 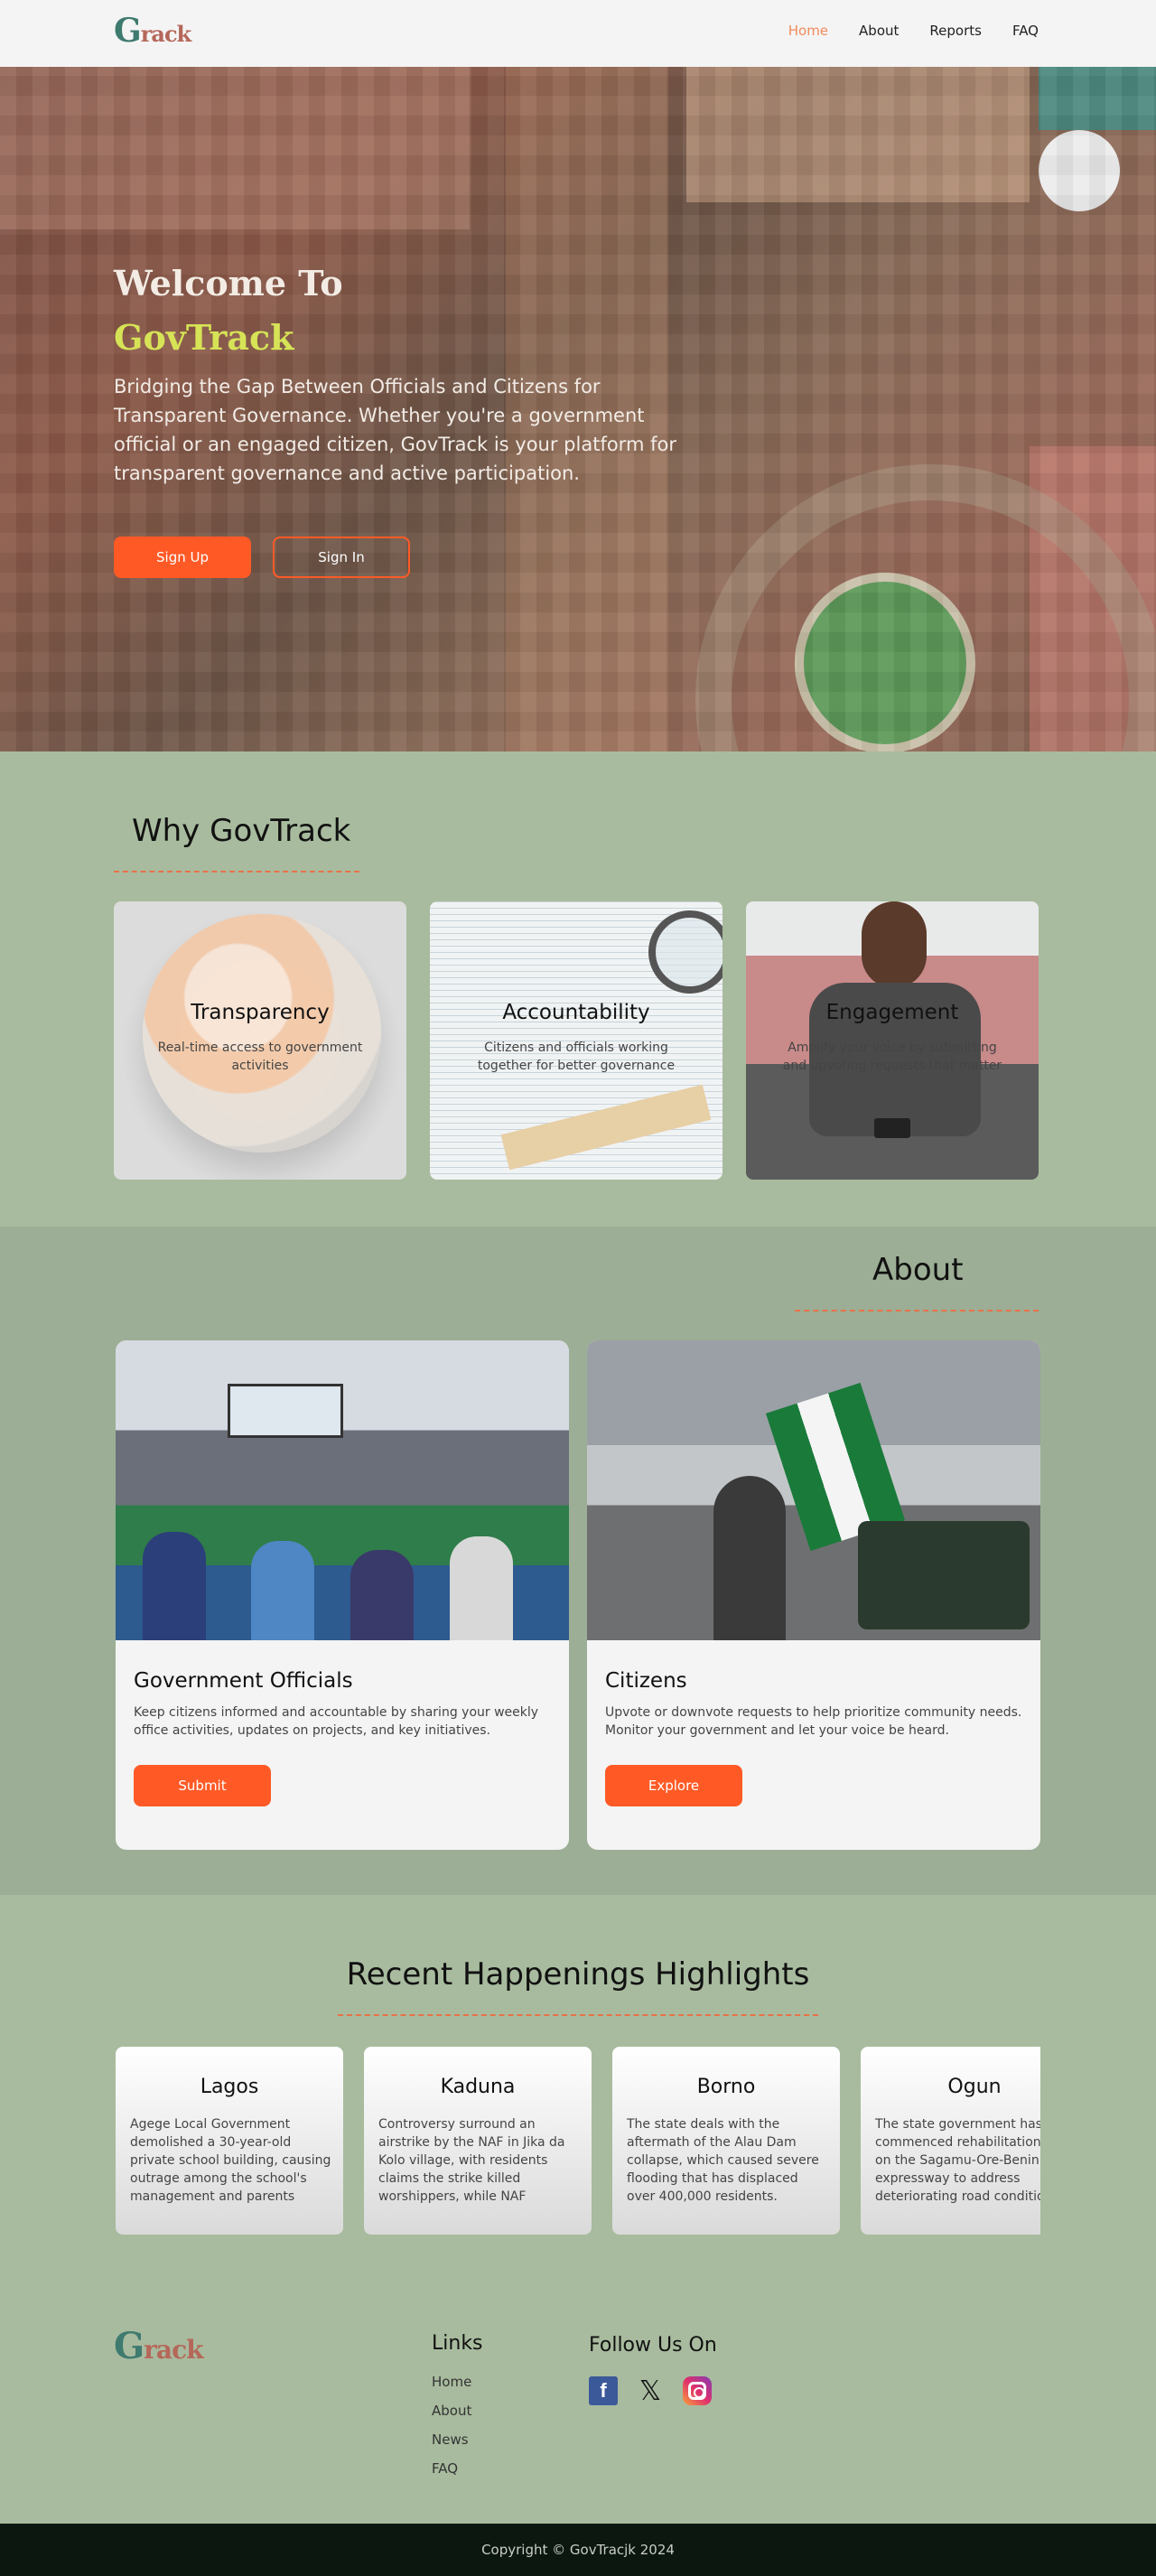 What do you see at coordinates (974, 2087) in the screenshot?
I see `highlight-card-title: Ogun` at bounding box center [974, 2087].